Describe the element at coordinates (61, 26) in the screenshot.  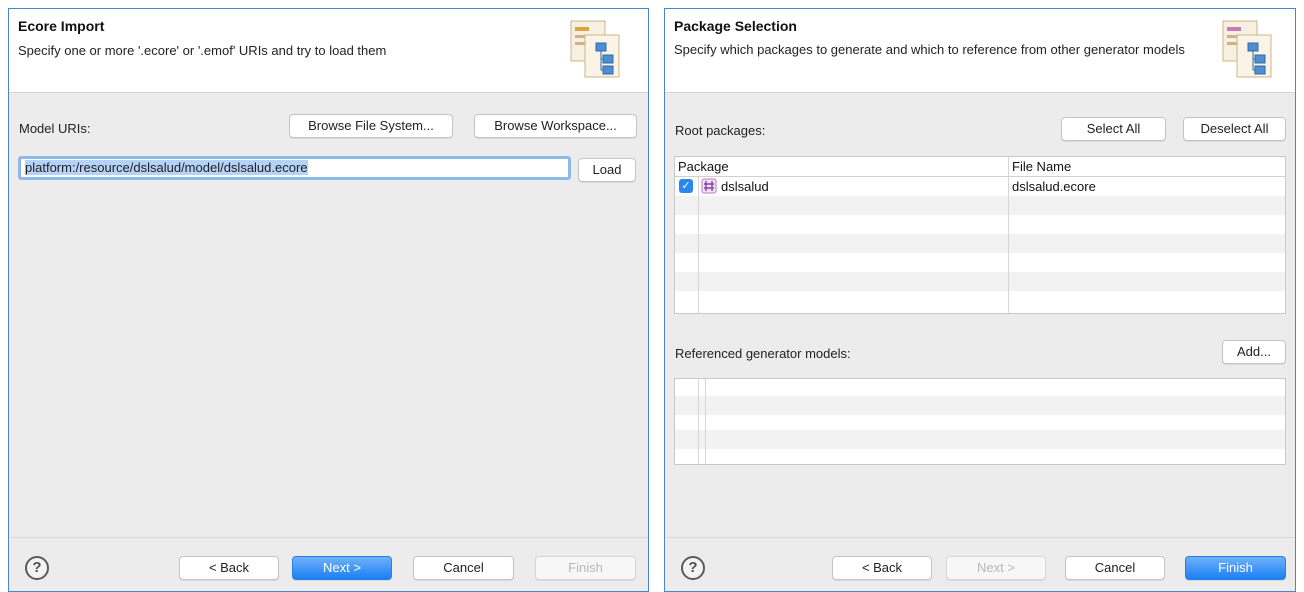
I see `dialog-title: Ecore Import` at that location.